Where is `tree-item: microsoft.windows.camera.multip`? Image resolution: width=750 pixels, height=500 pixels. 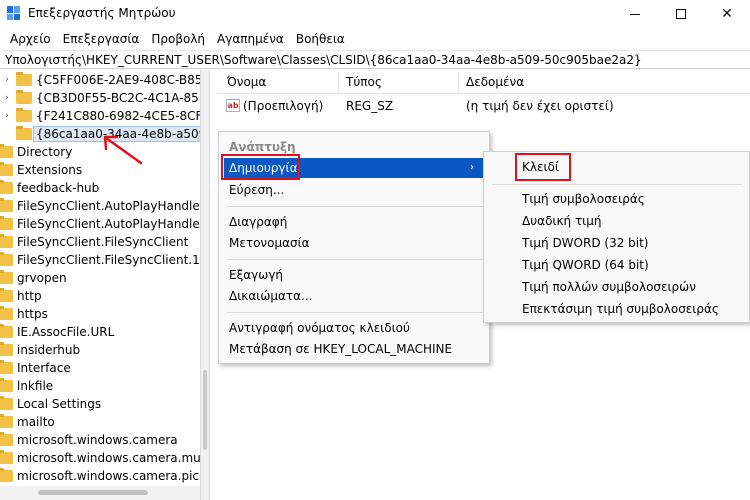
tree-item: microsoft.windows.camera.multip is located at coordinates (100, 458).